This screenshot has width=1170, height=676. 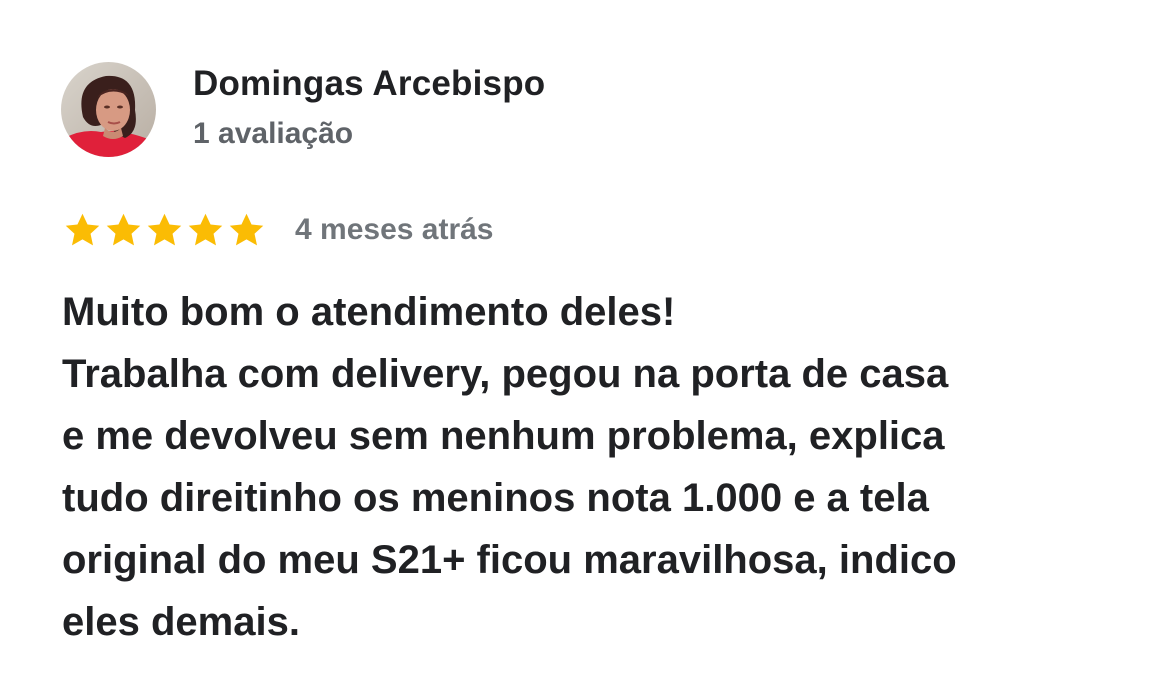 What do you see at coordinates (181, 622) in the screenshot?
I see `review-text-line: eles demais.` at bounding box center [181, 622].